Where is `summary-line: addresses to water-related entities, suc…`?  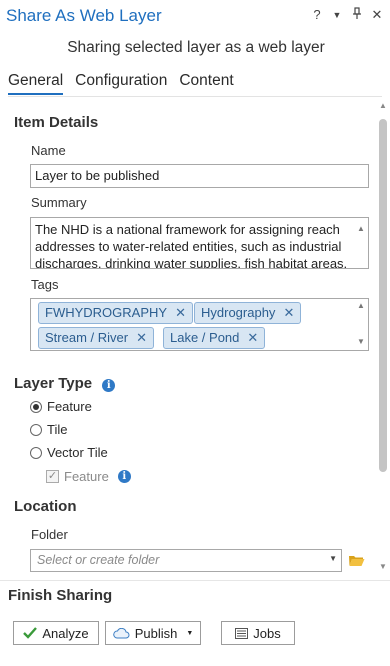 summary-line: addresses to water-related entities, suc… is located at coordinates (188, 246).